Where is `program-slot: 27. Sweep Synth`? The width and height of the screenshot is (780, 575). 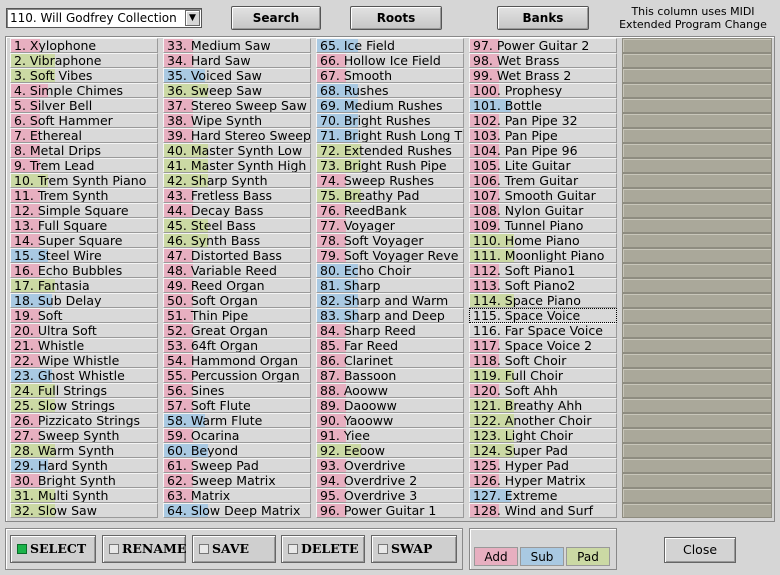 program-slot: 27. Sweep Synth is located at coordinates (84, 435).